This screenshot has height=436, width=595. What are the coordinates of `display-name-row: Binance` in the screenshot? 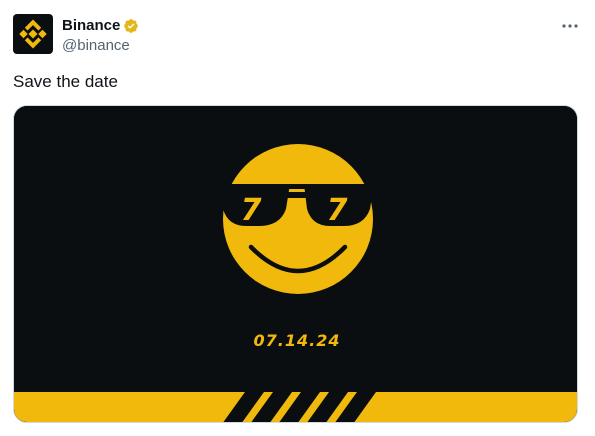 It's located at (100, 25).